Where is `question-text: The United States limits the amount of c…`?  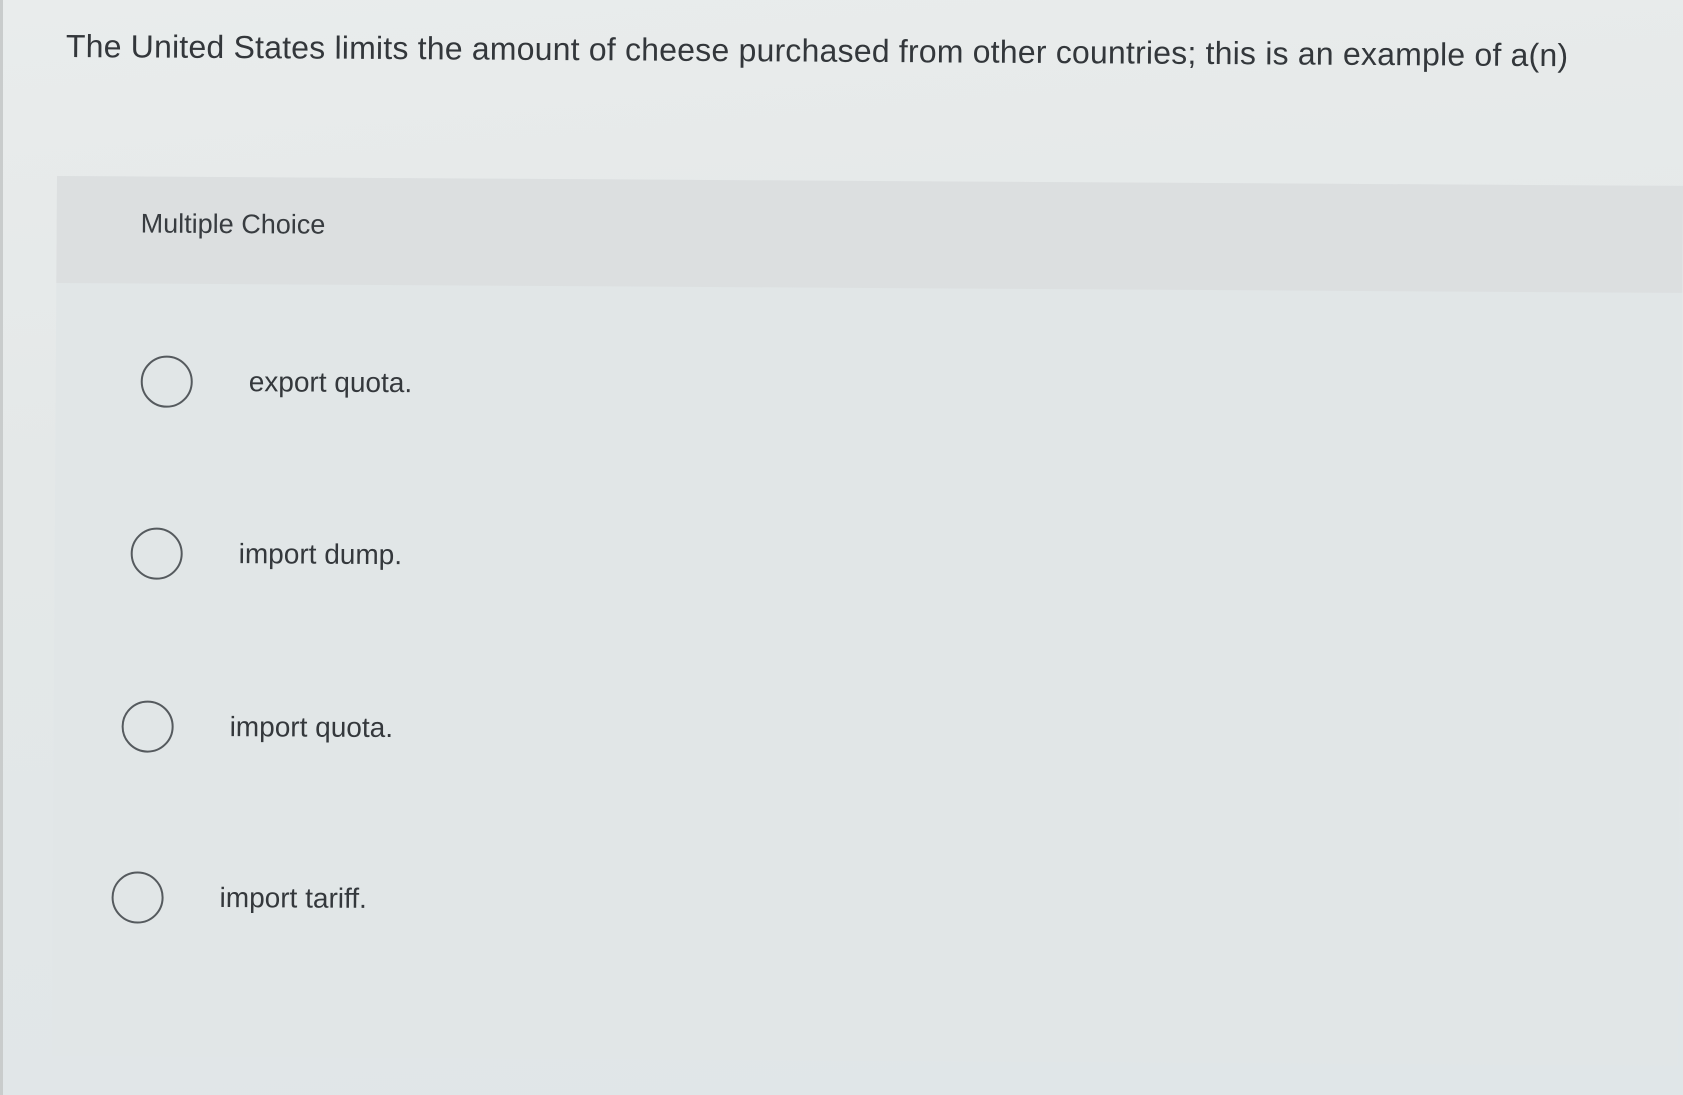 question-text: The United States limits the amount of c… is located at coordinates (817, 51).